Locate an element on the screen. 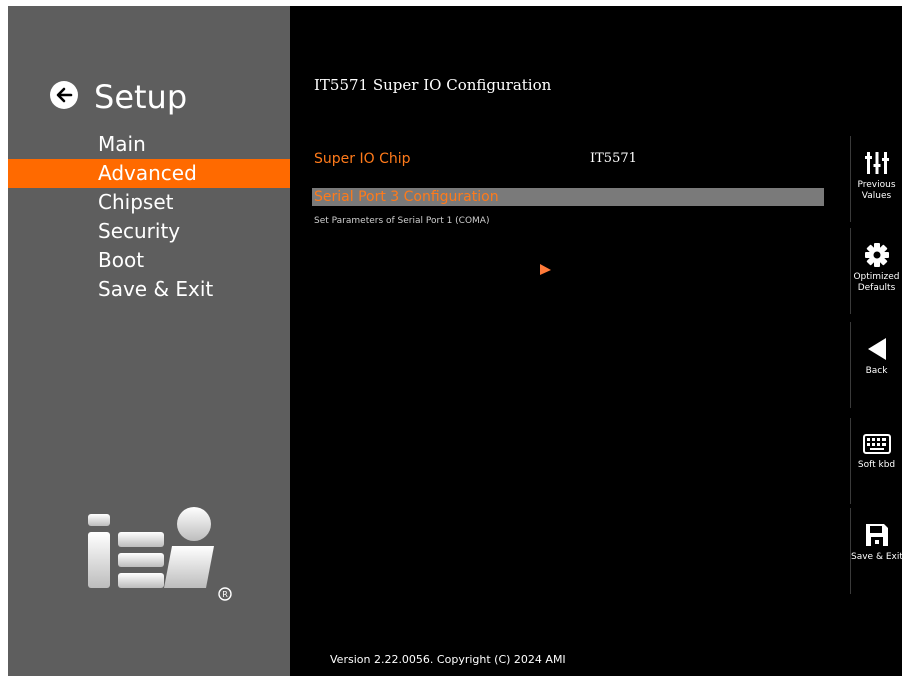 This screenshot has height=682, width=902. back-label: Back is located at coordinates (876, 371).